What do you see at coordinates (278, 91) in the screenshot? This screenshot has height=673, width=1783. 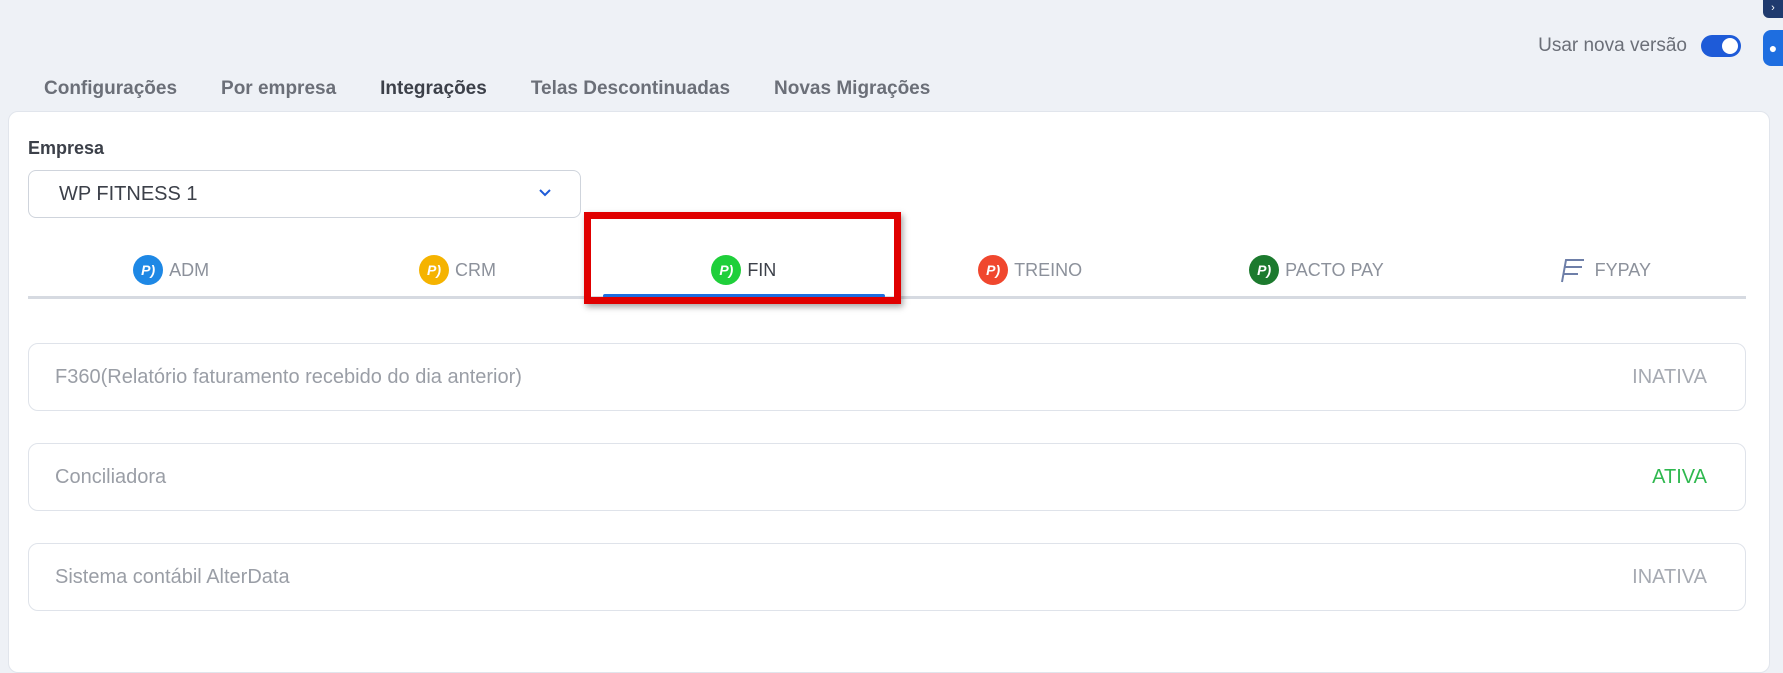 I see `tab-por-empresa: Por empresa` at bounding box center [278, 91].